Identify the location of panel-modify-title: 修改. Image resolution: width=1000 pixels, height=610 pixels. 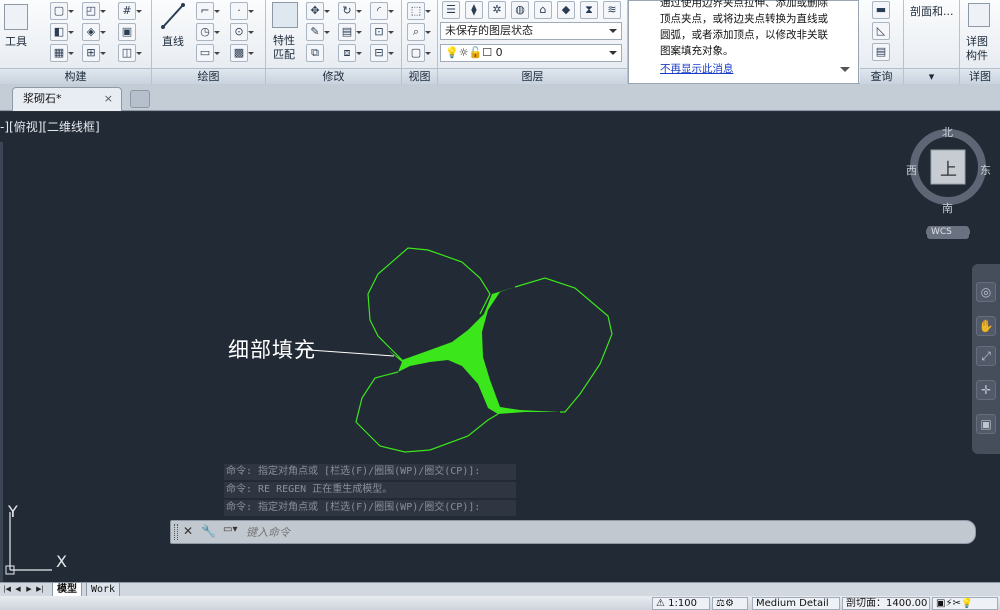
(333, 76).